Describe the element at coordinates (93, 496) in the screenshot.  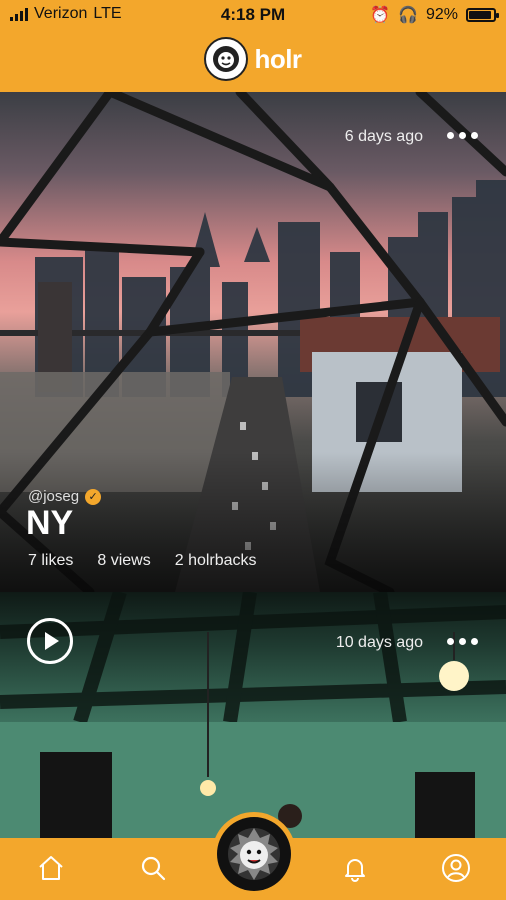
I see `verified-badge-icon: ✓` at that location.